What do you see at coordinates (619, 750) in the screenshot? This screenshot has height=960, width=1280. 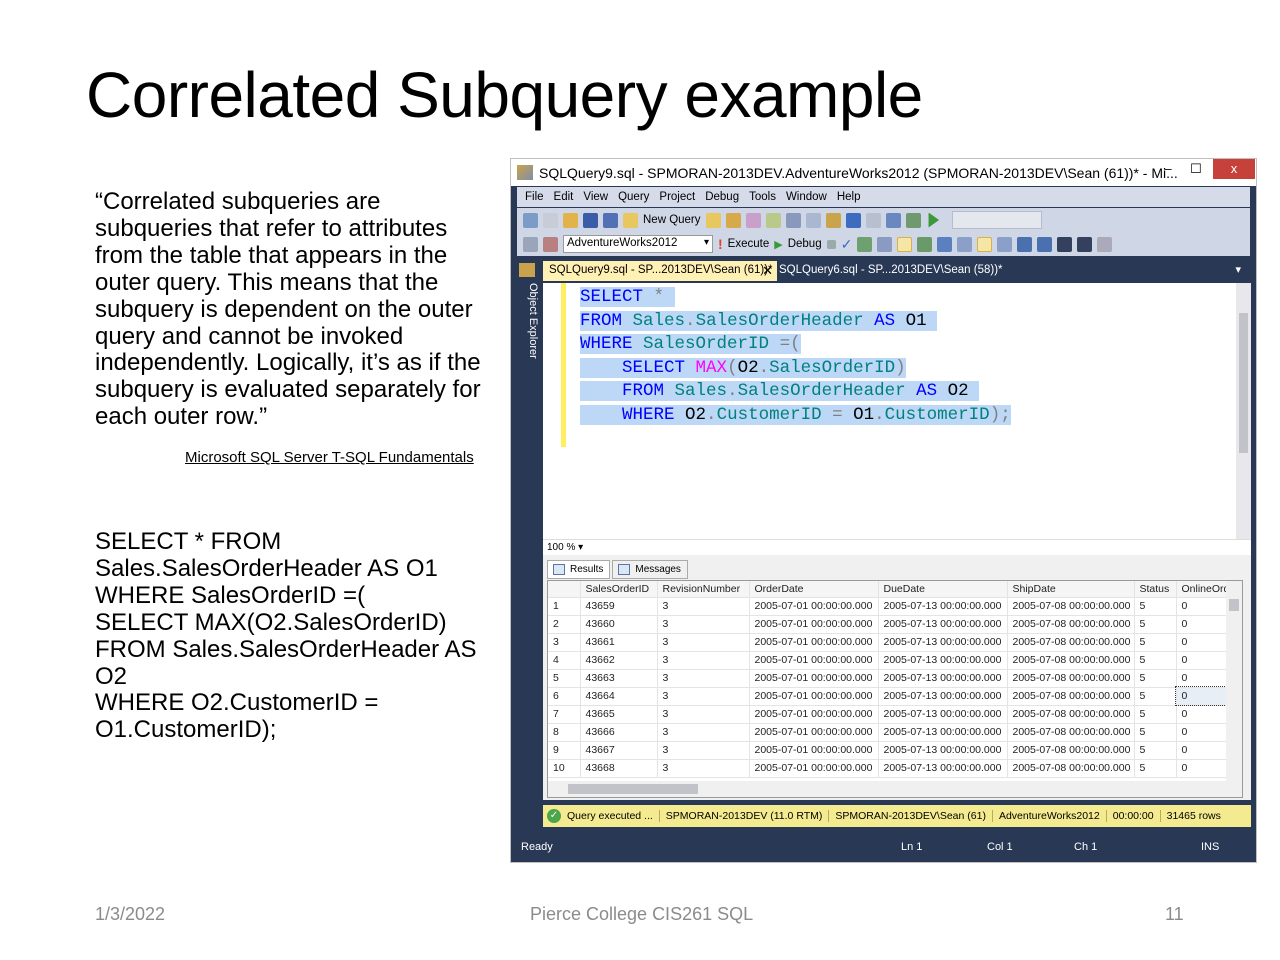 I see `grid-cell: 43667` at bounding box center [619, 750].